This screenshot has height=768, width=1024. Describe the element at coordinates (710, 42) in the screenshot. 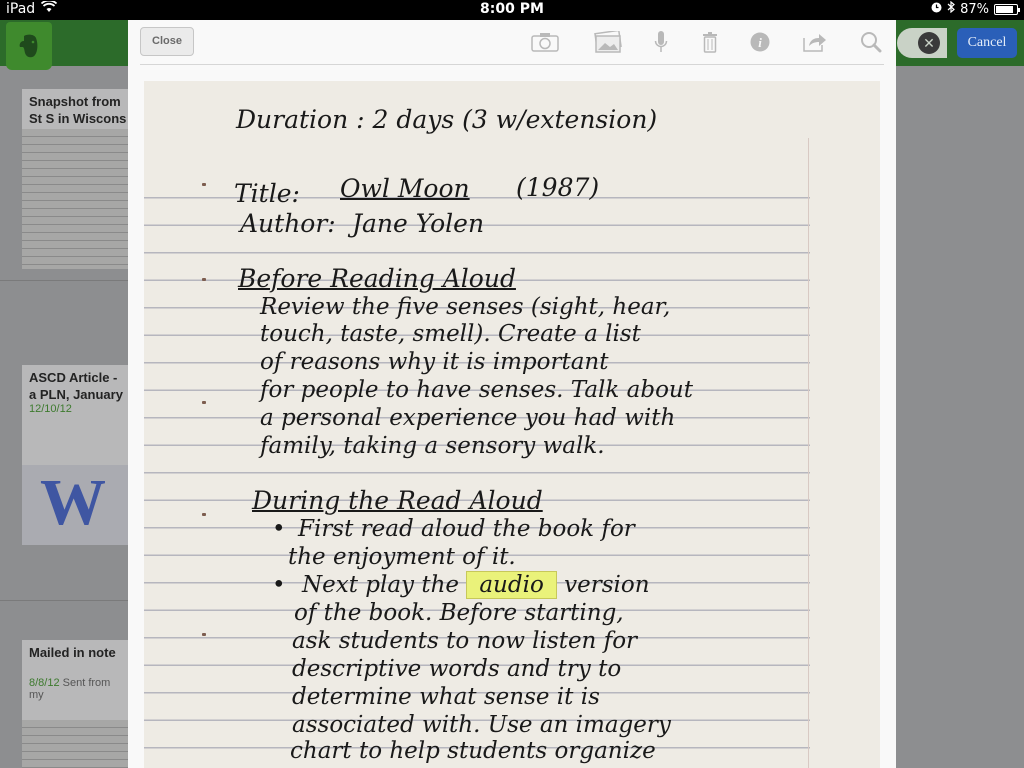

I see `trash-icon` at that location.